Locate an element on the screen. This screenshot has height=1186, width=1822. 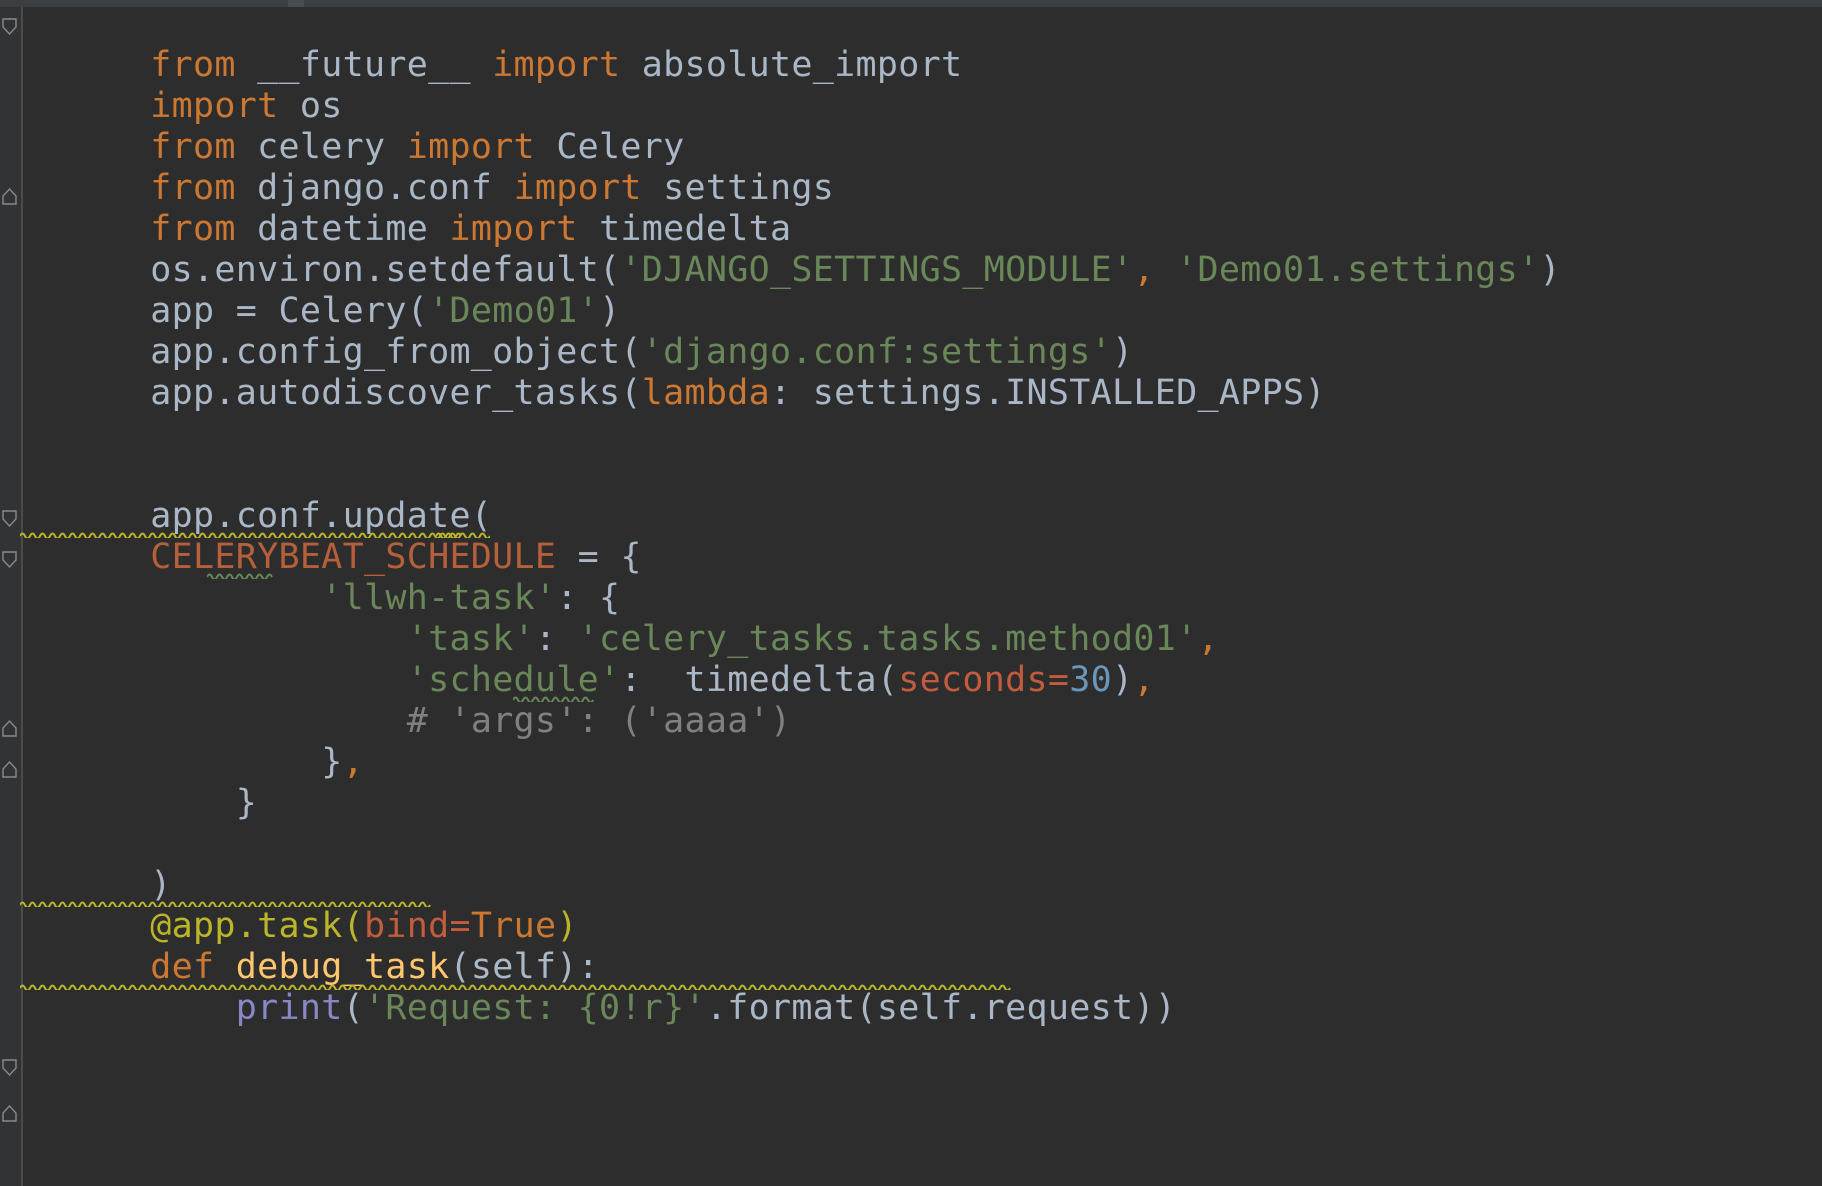
token-builtin-function: print is located at coordinates (289, 1008).